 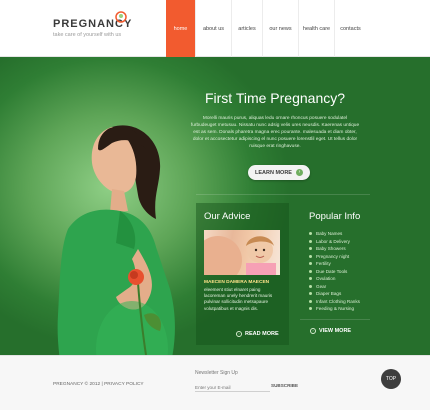 I want to click on nav-home: home, so click(x=180, y=28).